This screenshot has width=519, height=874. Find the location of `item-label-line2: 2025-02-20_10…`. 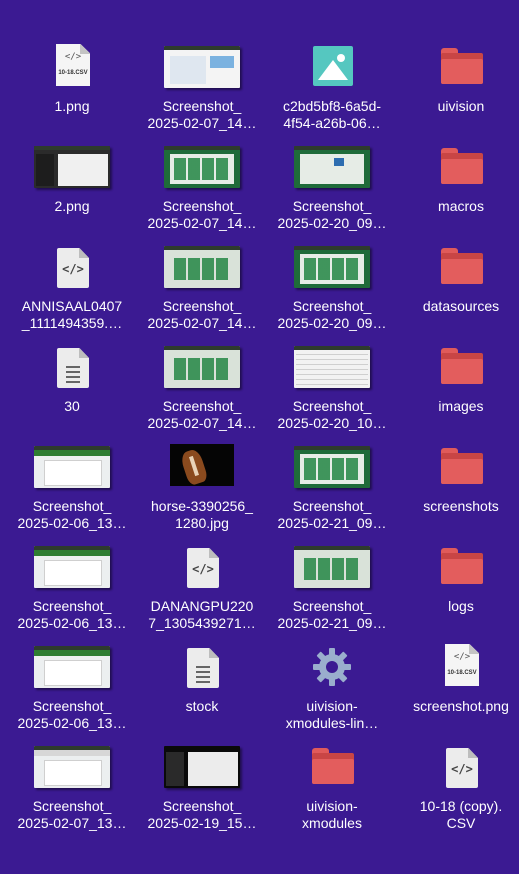

item-label-line2: 2025-02-20_10… is located at coordinates (332, 423).